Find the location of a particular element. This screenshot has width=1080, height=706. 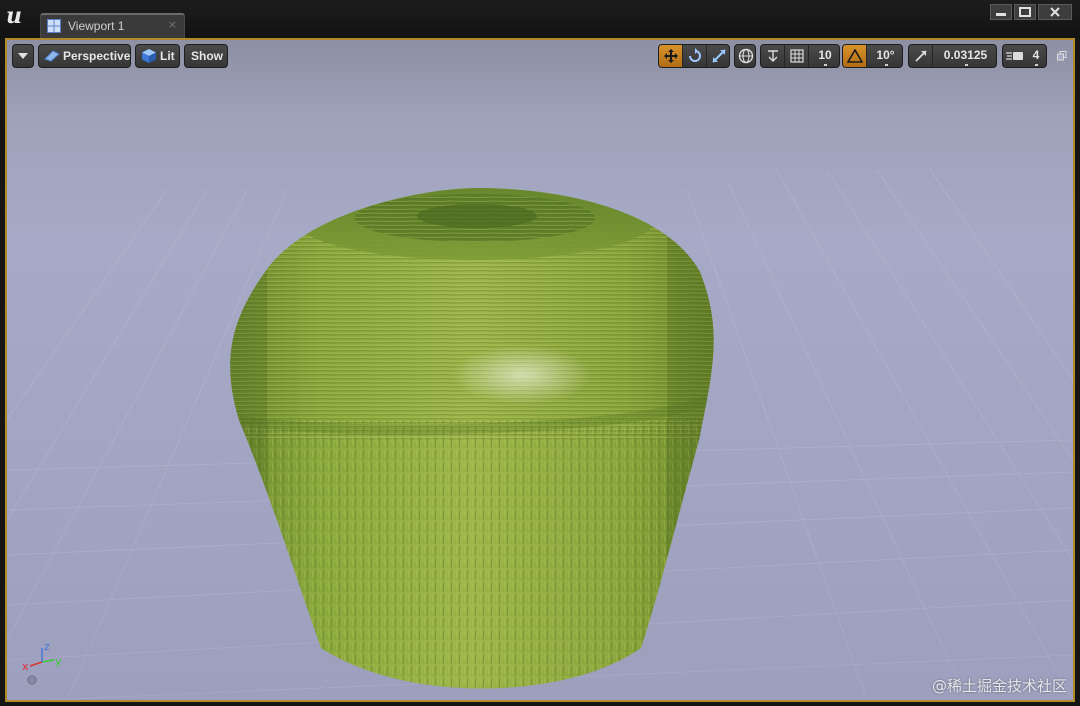

rotation-snap-value: 10° is located at coordinates (884, 56).